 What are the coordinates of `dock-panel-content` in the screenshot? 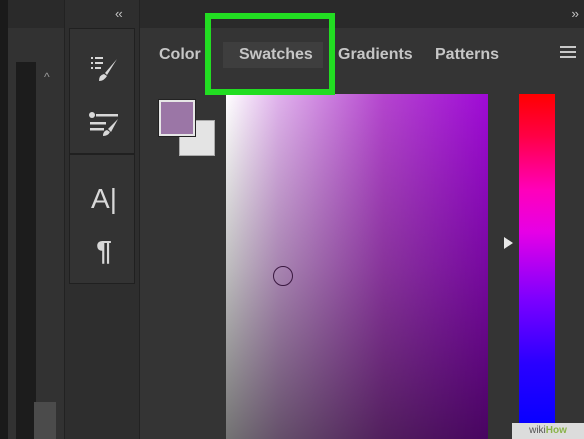 It's located at (26, 250).